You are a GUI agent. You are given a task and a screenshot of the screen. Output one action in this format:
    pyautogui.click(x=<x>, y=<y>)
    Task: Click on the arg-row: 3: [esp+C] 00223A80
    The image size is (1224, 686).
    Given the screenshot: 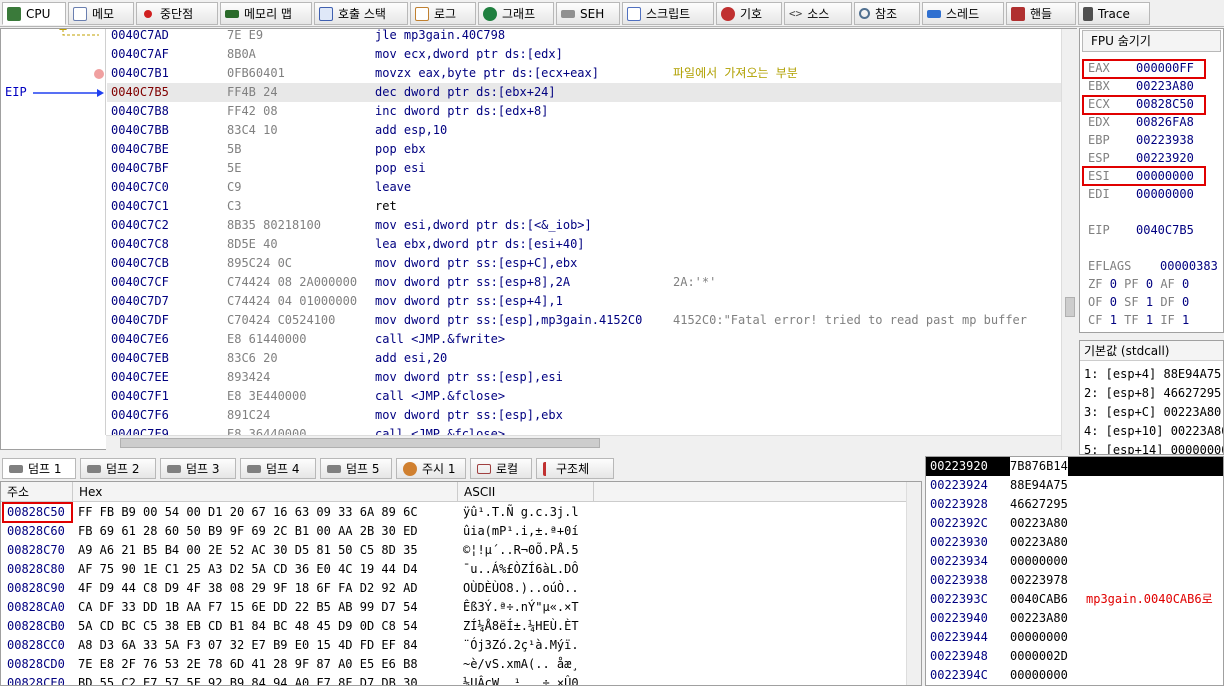 What is the action you would take?
    pyautogui.click(x=1153, y=412)
    